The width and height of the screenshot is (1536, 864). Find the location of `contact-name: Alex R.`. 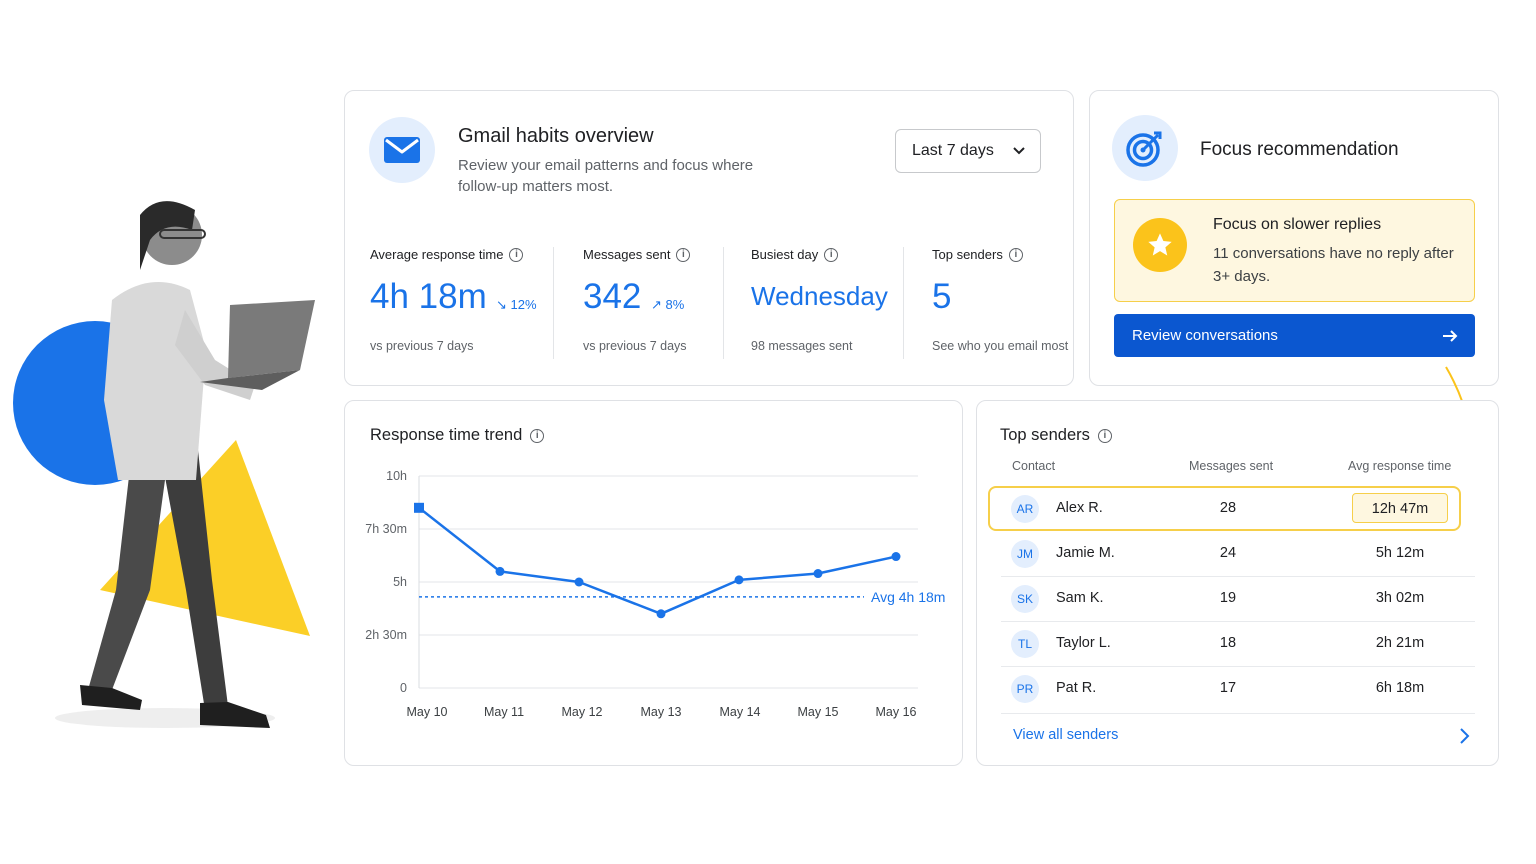

contact-name: Alex R. is located at coordinates (1079, 508).